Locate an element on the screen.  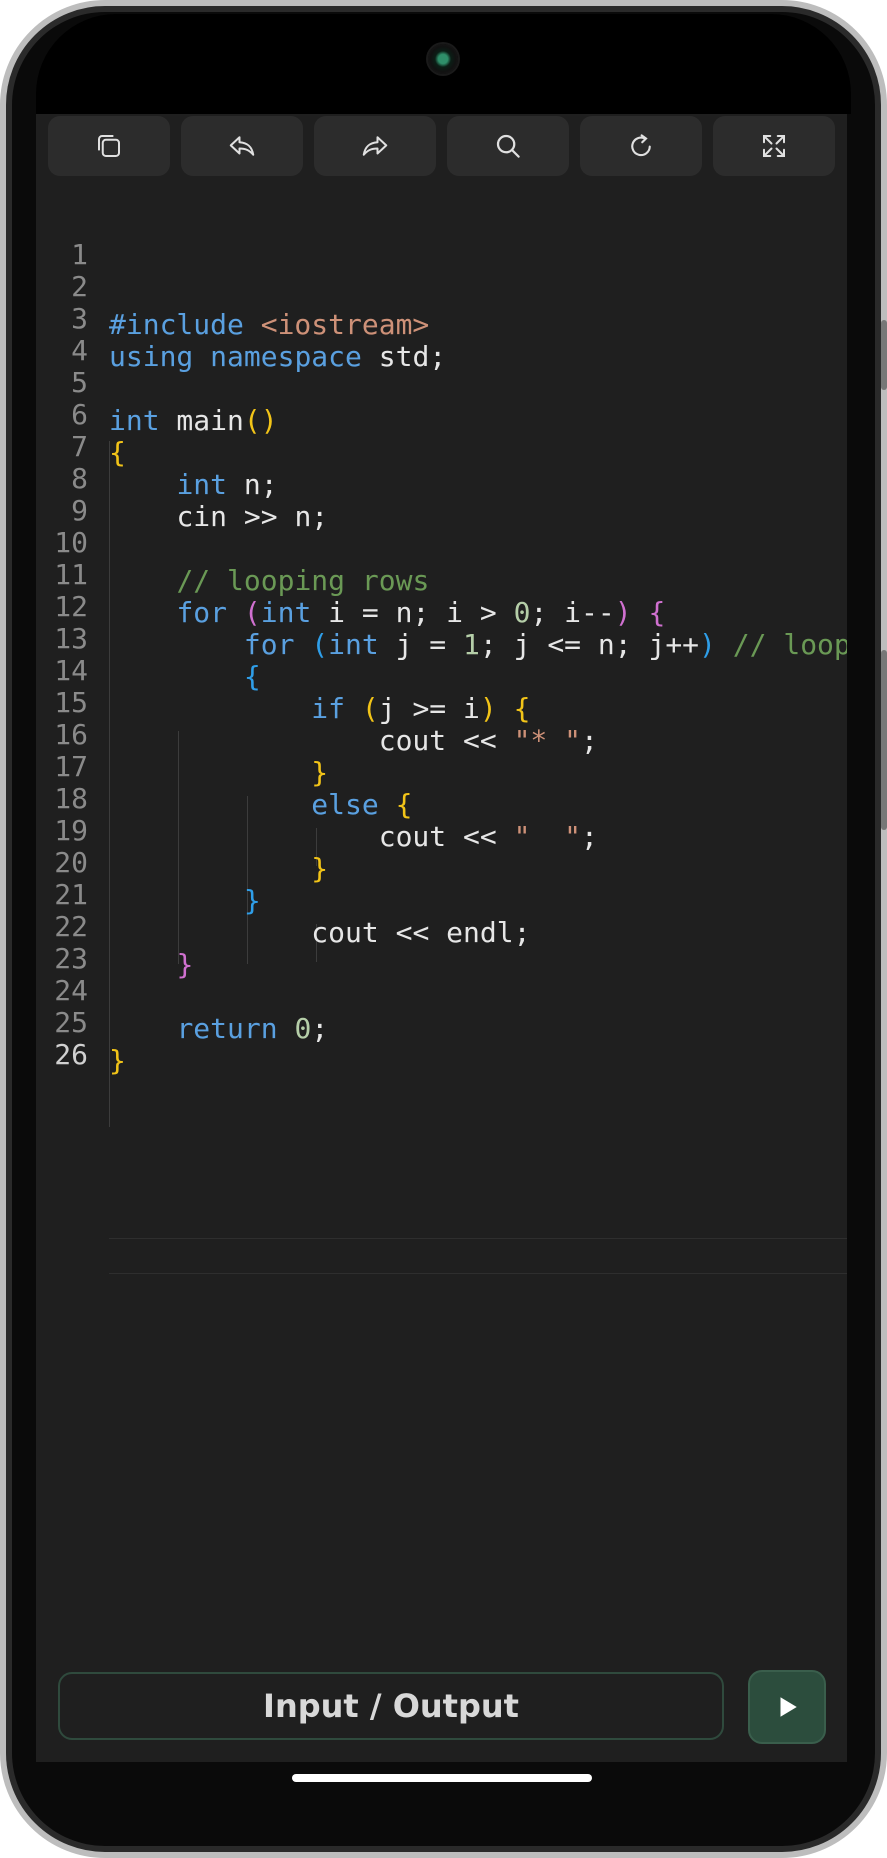
input-output-button: Input / Output is located at coordinates (391, 1706).